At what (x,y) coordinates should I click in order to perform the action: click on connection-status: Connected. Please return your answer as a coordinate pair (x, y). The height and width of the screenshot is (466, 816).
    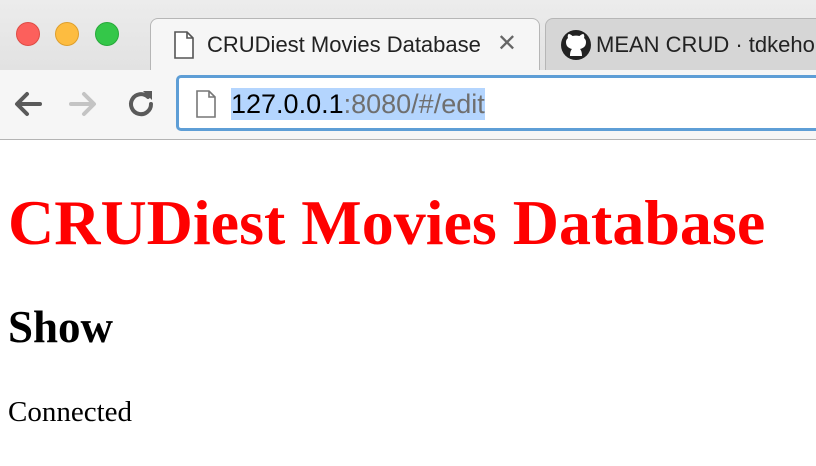
    Looking at the image, I should click on (70, 412).